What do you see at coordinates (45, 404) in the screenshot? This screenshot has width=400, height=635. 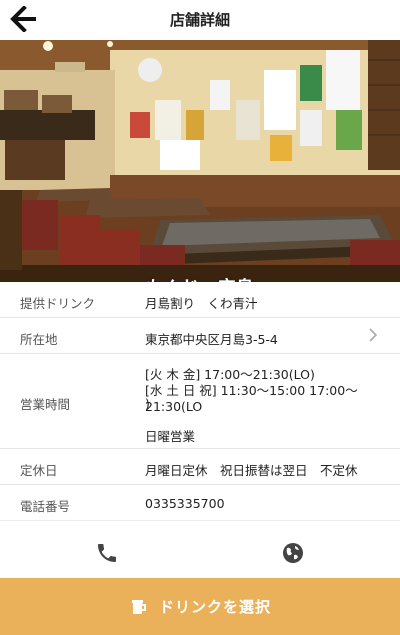 I see `hours-label: 営業時間` at bounding box center [45, 404].